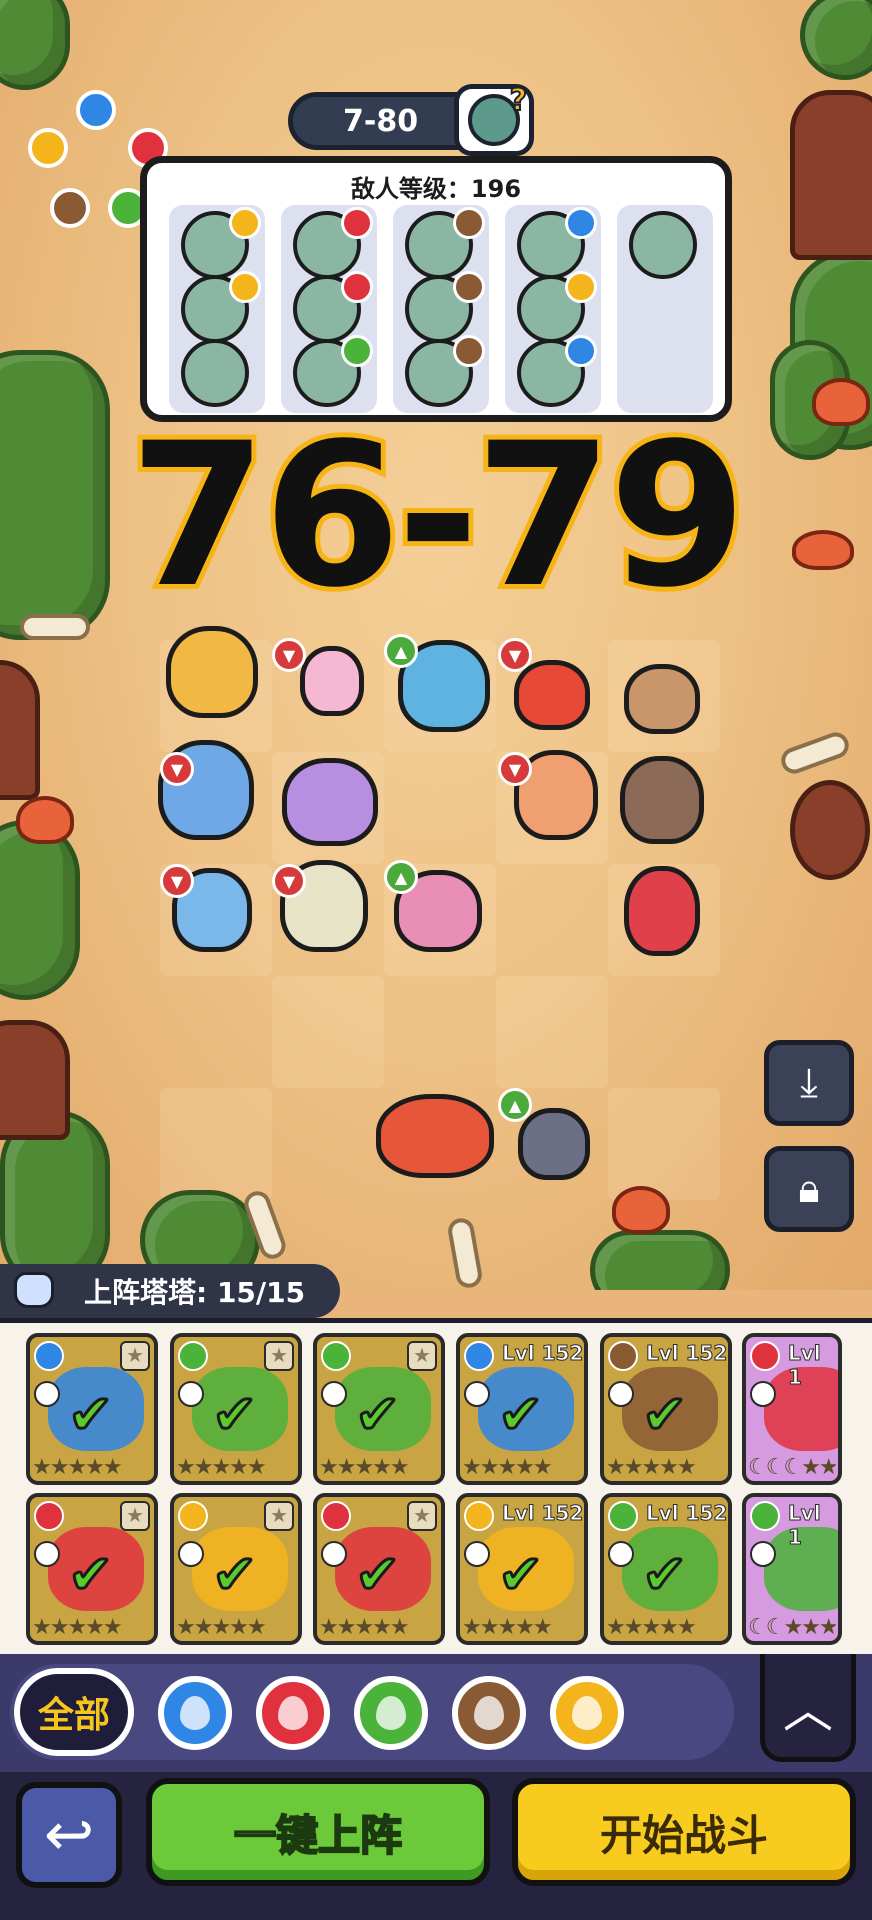 This screenshot has width=872, height=1920. Describe the element at coordinates (170, 1291) in the screenshot. I see `deployed-towers-counter: 上阵塔塔: 15/15` at that location.